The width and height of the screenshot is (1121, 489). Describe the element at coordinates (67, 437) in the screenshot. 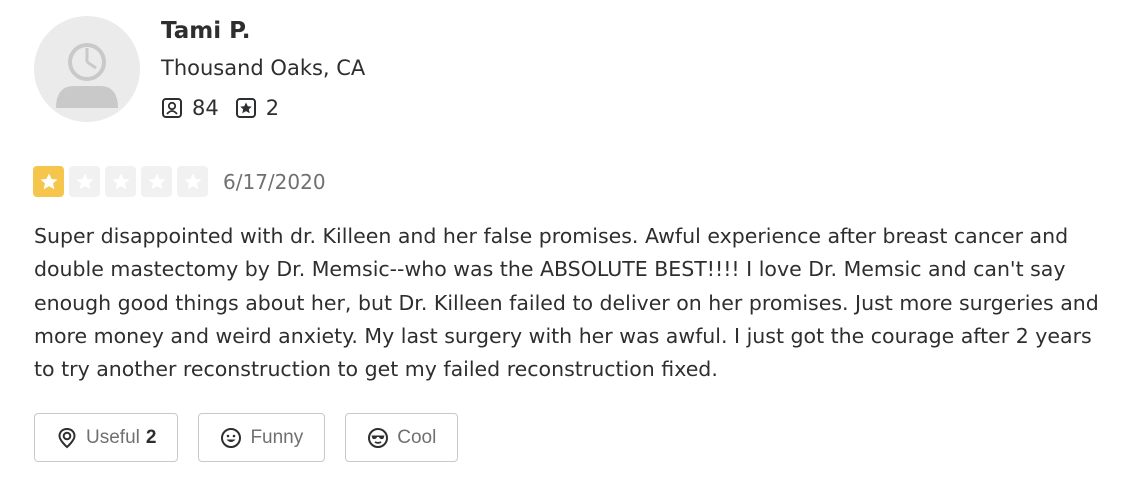

I see `lightbulb-icon` at that location.